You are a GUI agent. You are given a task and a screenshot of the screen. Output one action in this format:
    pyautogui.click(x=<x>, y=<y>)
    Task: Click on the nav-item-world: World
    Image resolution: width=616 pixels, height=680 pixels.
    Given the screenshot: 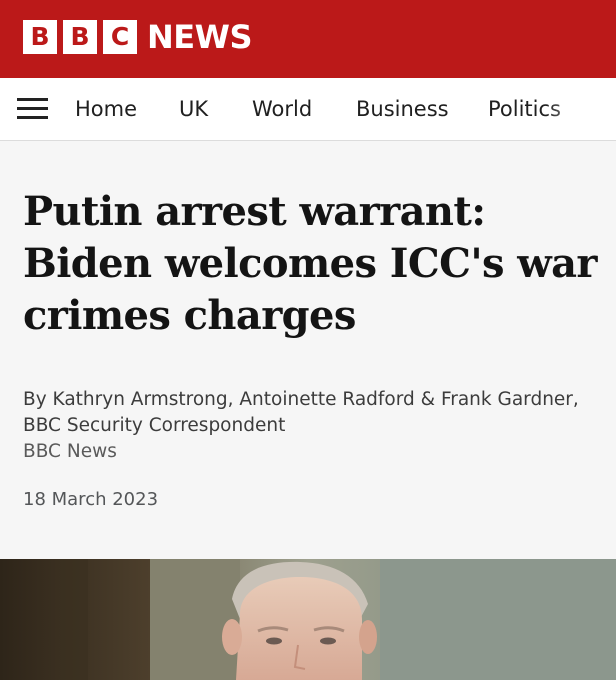 What is the action you would take?
    pyautogui.click(x=282, y=109)
    